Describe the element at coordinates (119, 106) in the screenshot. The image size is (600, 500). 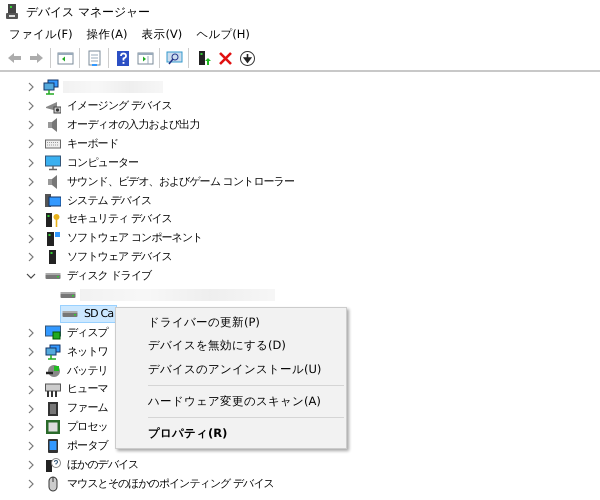
I see `tree-item-label: イメージング デバイス` at that location.